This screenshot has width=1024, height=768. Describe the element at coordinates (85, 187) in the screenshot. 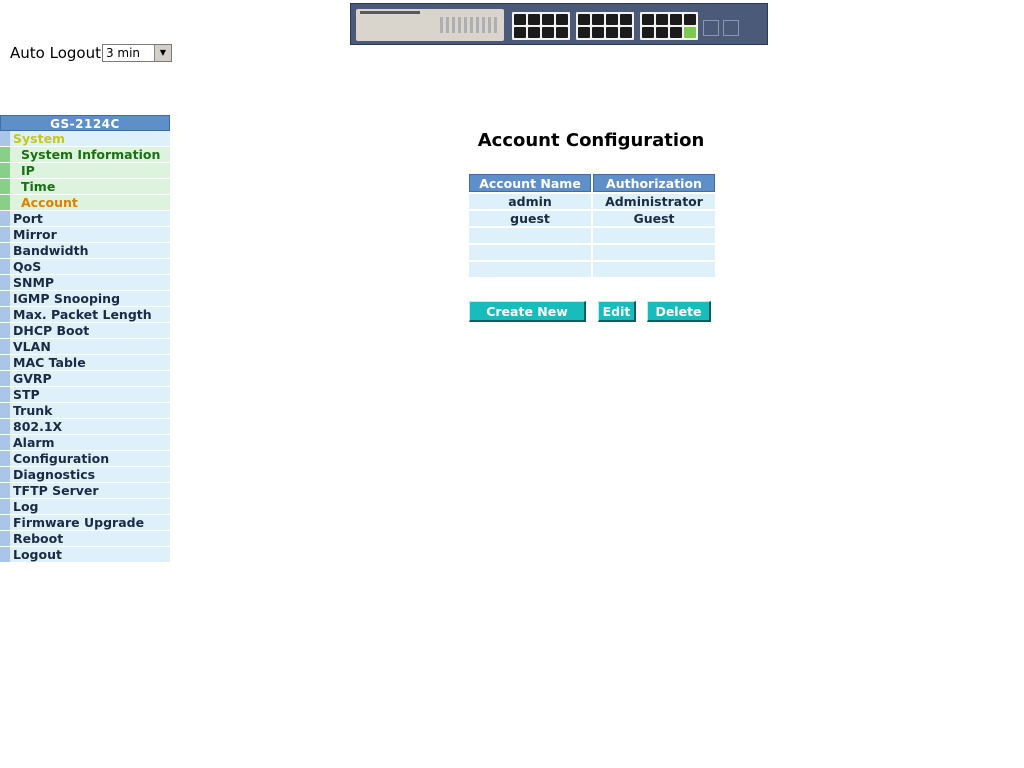

I see `sidebar-item-time: Time` at that location.